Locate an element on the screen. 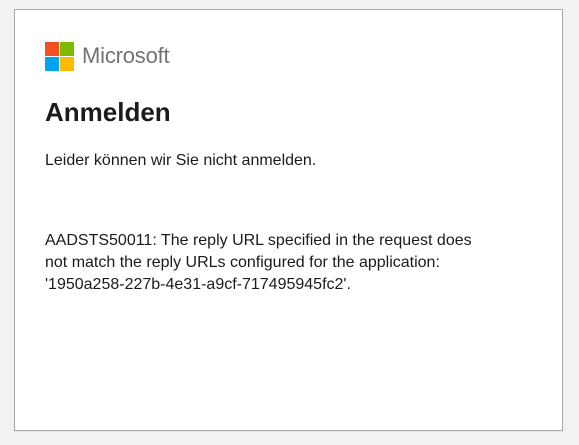 This screenshot has height=445, width=579. page-title: Anmelden is located at coordinates (108, 112).